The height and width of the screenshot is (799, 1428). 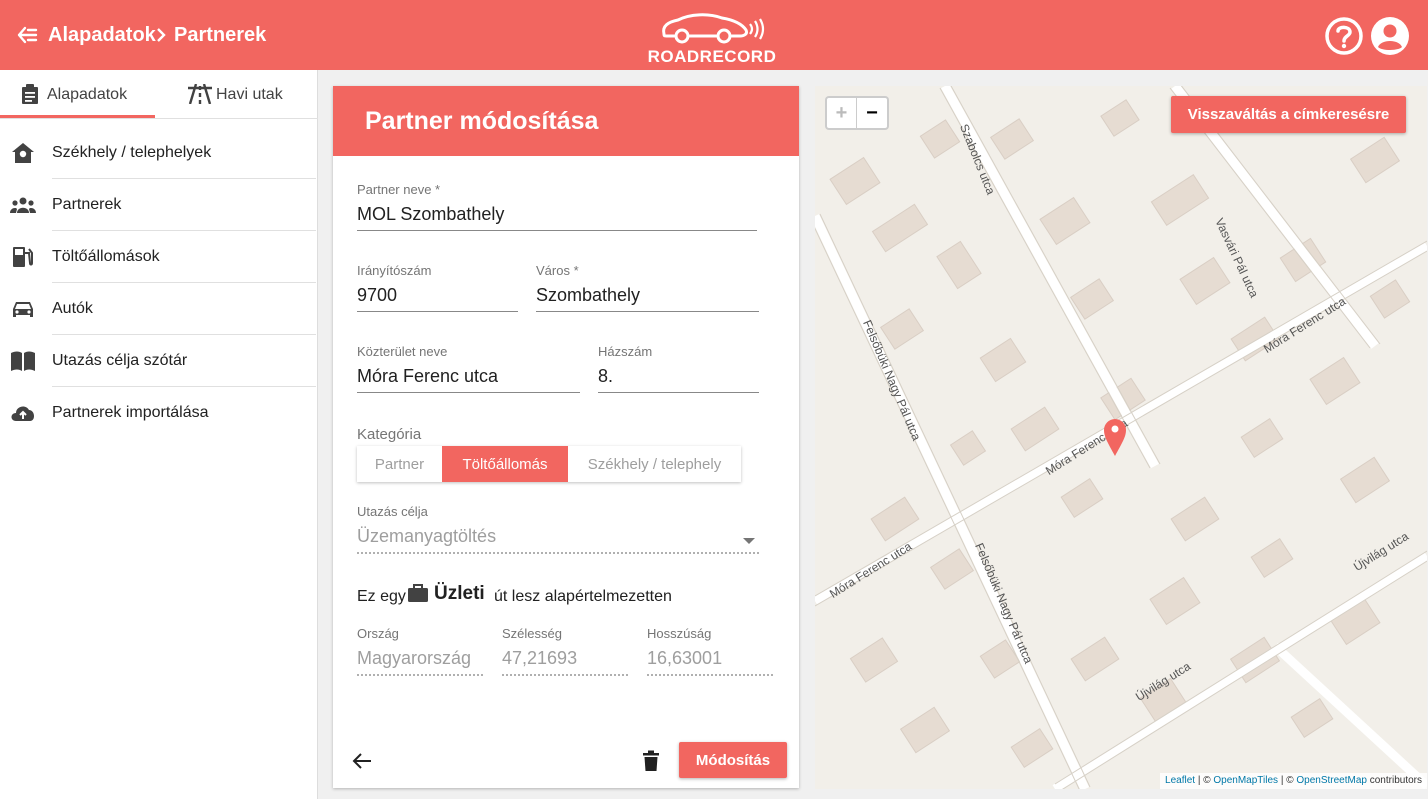 I want to click on tab-havi-utak: Havi utak, so click(x=240, y=94).